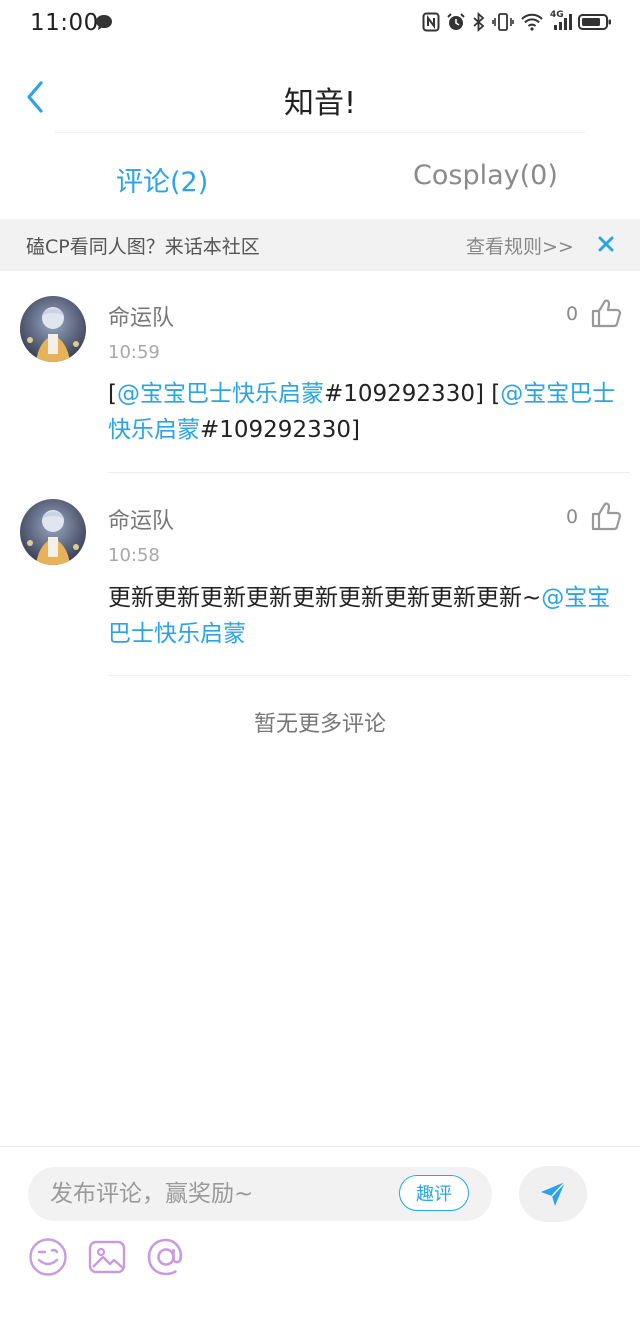  Describe the element at coordinates (532, 22) in the screenshot. I see `wifi-icon` at that location.